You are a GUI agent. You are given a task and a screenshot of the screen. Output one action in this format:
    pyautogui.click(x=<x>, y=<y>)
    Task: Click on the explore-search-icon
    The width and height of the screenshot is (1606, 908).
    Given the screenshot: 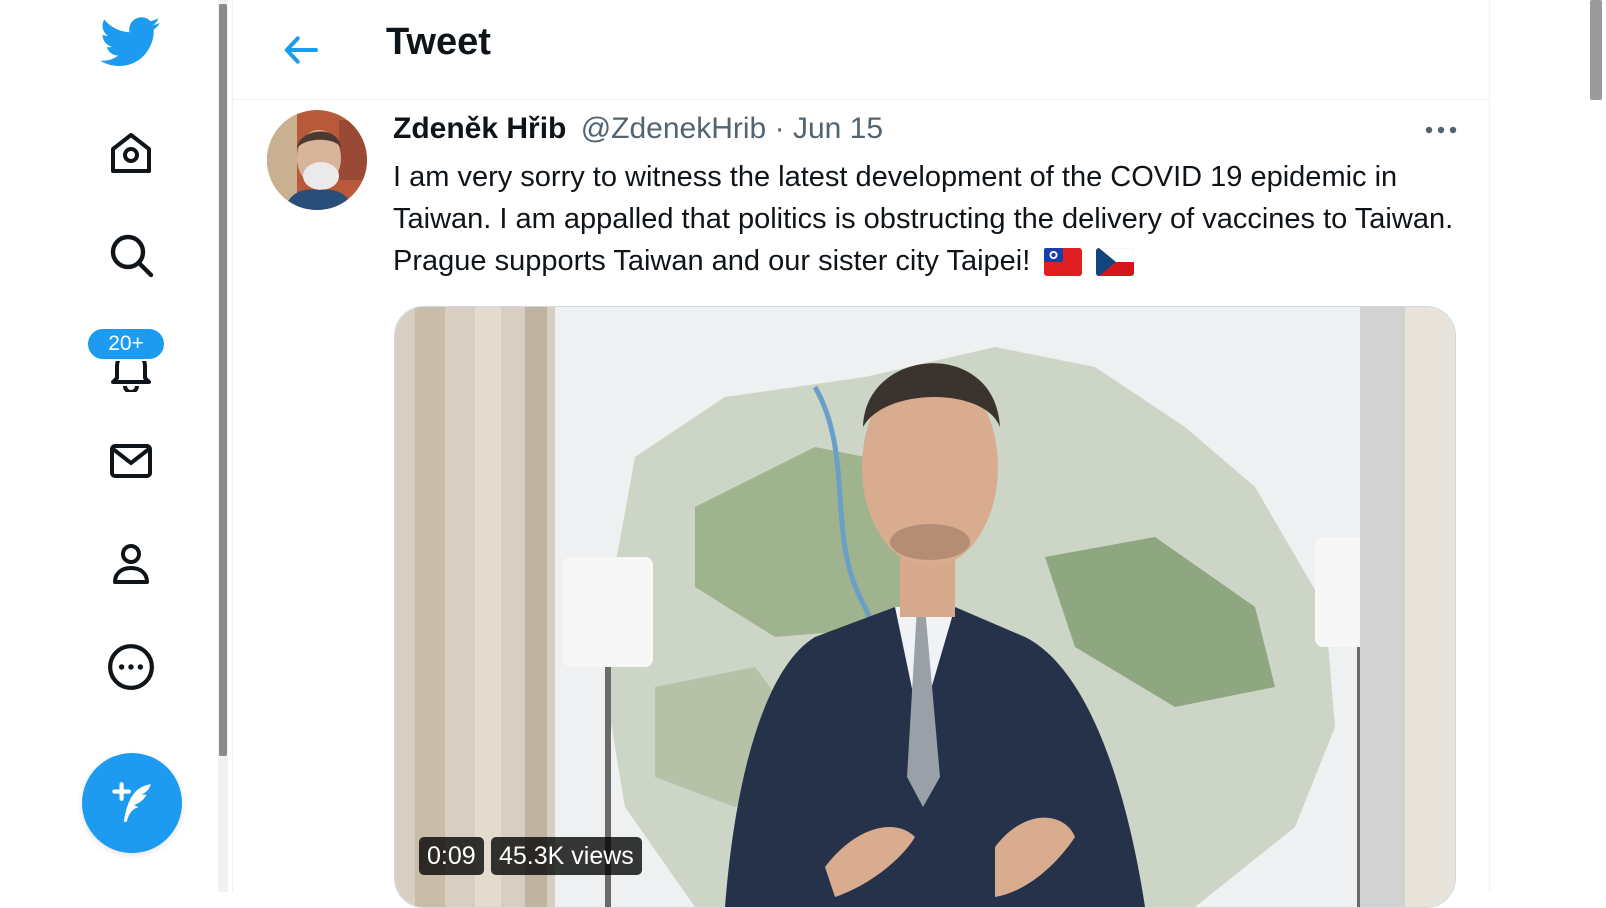 What is the action you would take?
    pyautogui.click(x=131, y=255)
    